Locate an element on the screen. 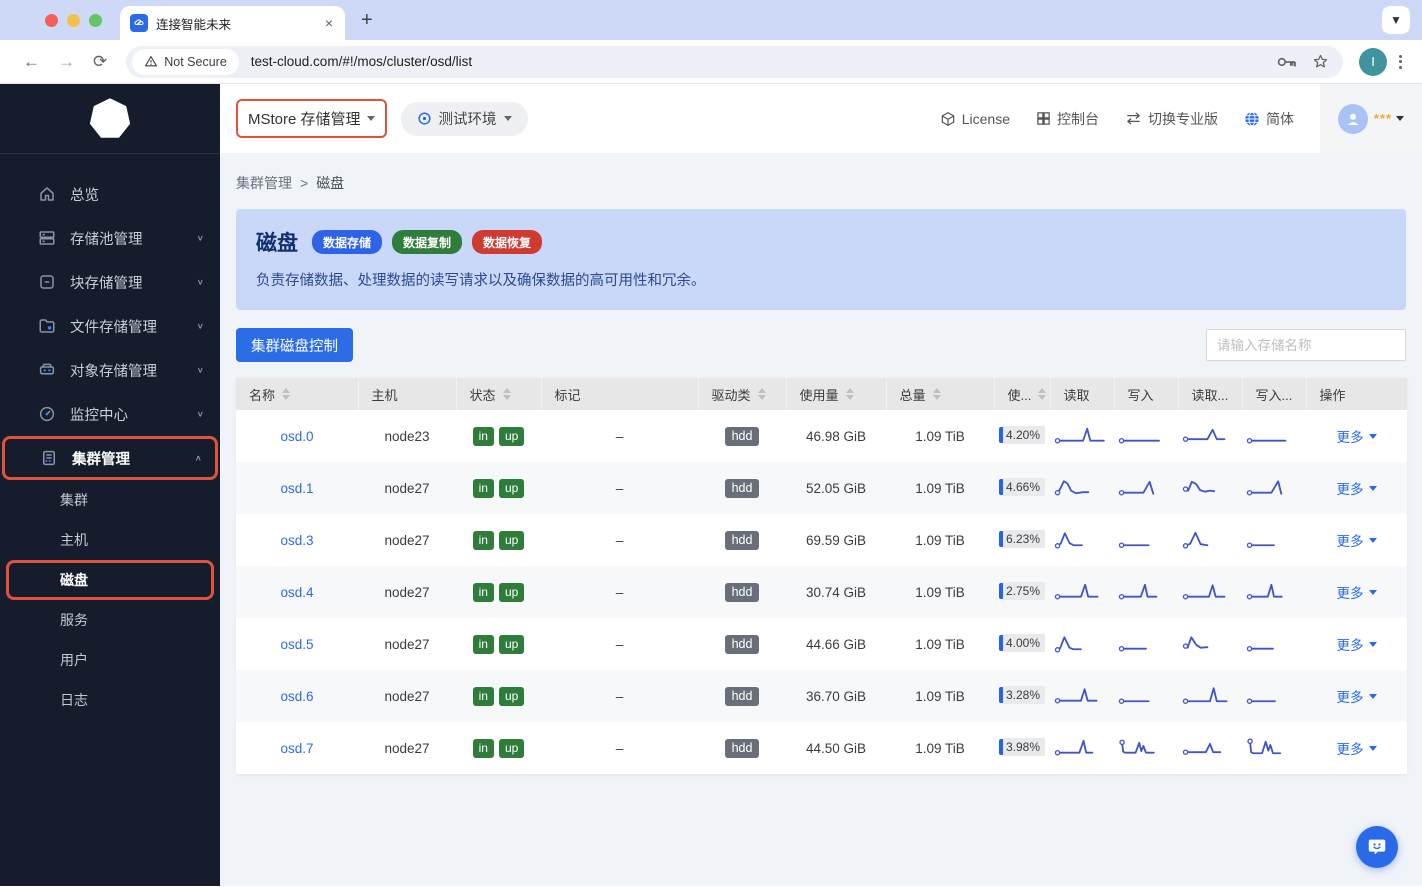 Image resolution: width=1422 pixels, height=887 pixels. host-cell: node27 is located at coordinates (407, 488).